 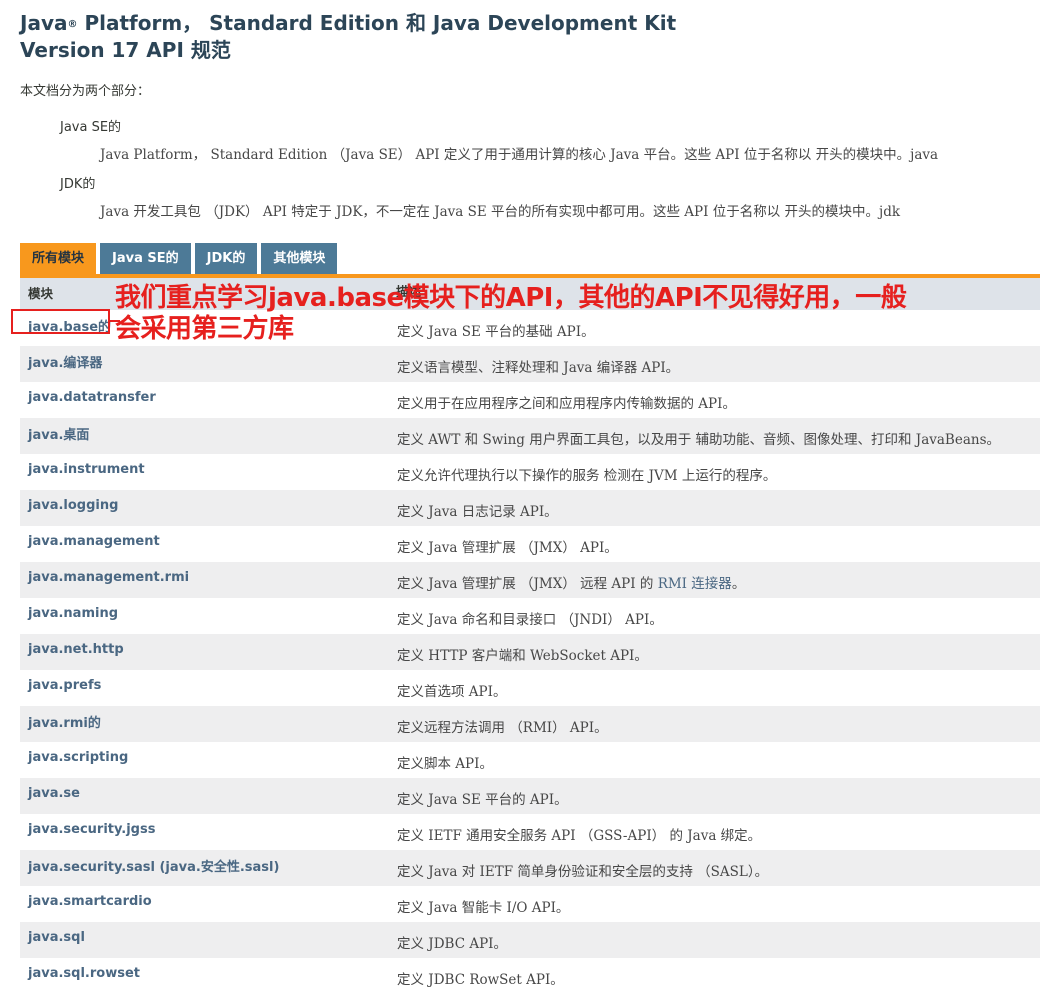 I want to click on module-description: 定义远程方法调用 （RMI） API。, so click(x=502, y=726).